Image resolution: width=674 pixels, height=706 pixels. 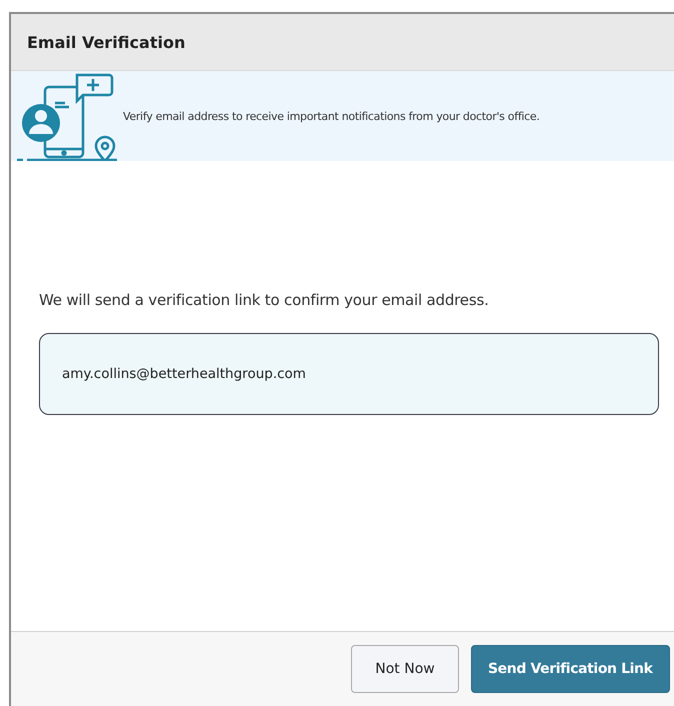 What do you see at coordinates (349, 374) in the screenshot?
I see `email-field: amy.collins@betterhealthgroup.com` at bounding box center [349, 374].